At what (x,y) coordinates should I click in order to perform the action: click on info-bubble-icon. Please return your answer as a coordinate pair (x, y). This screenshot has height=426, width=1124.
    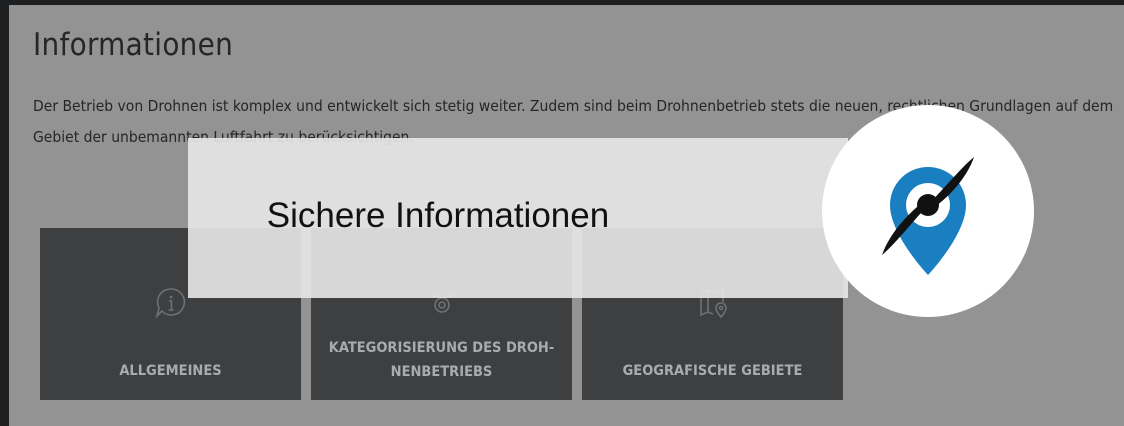
    Looking at the image, I should click on (170, 303).